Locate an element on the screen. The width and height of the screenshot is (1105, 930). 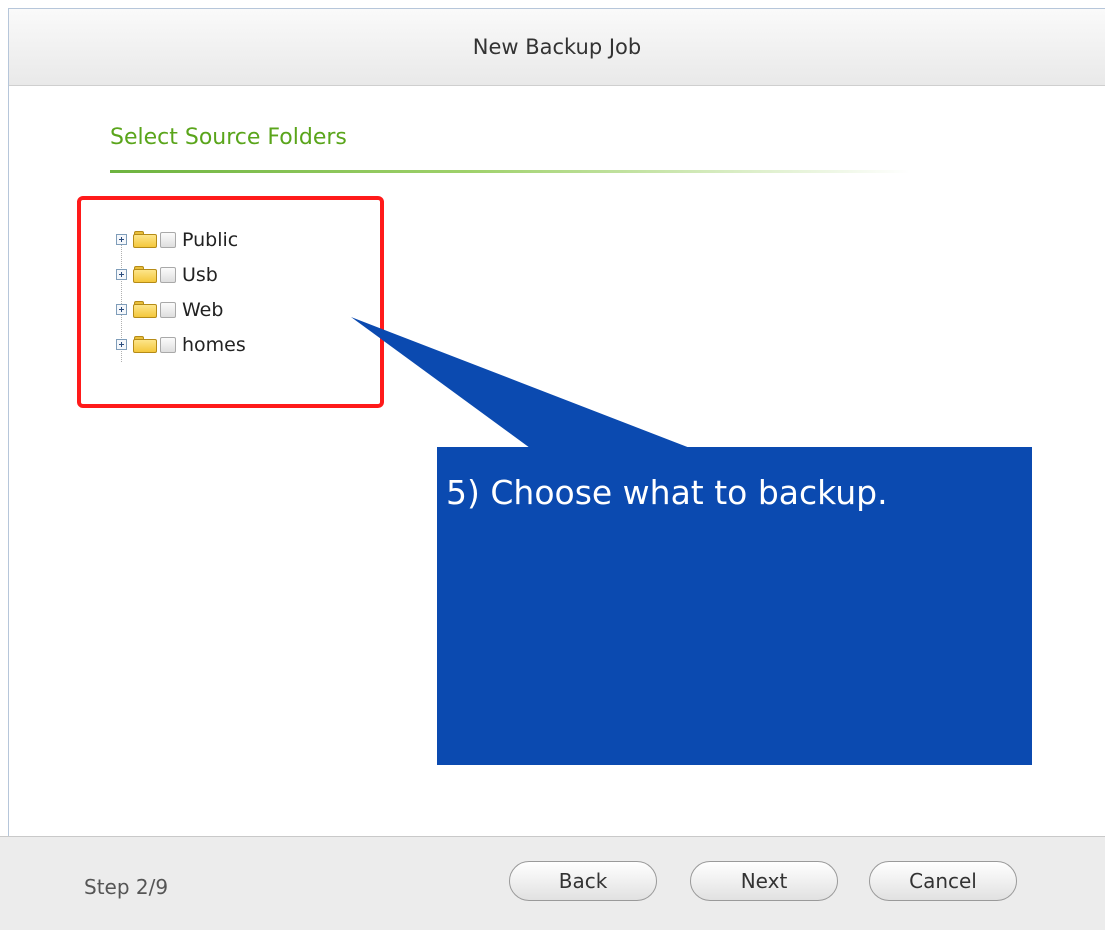
dialog-titlebar: New Backup Job is located at coordinates (557, 47).